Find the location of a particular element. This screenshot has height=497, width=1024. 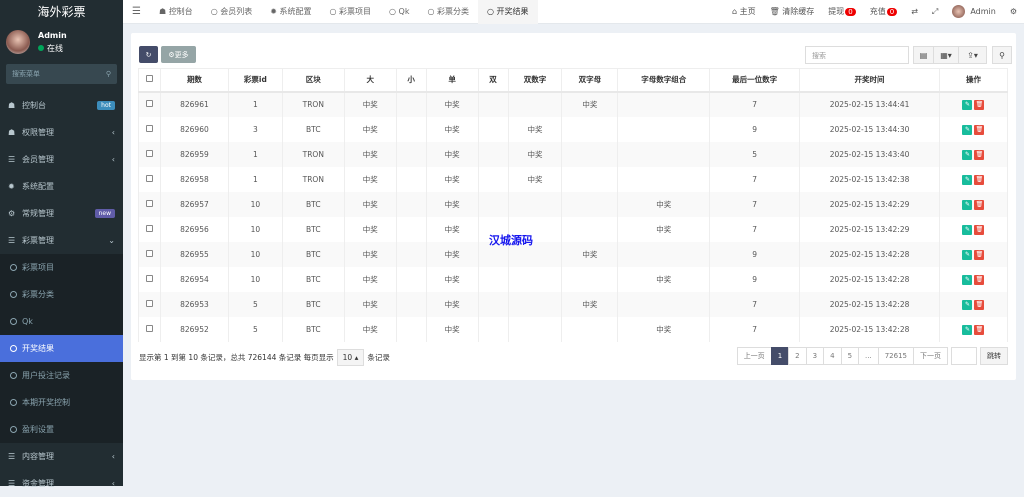

page-button: 5 is located at coordinates (850, 356).